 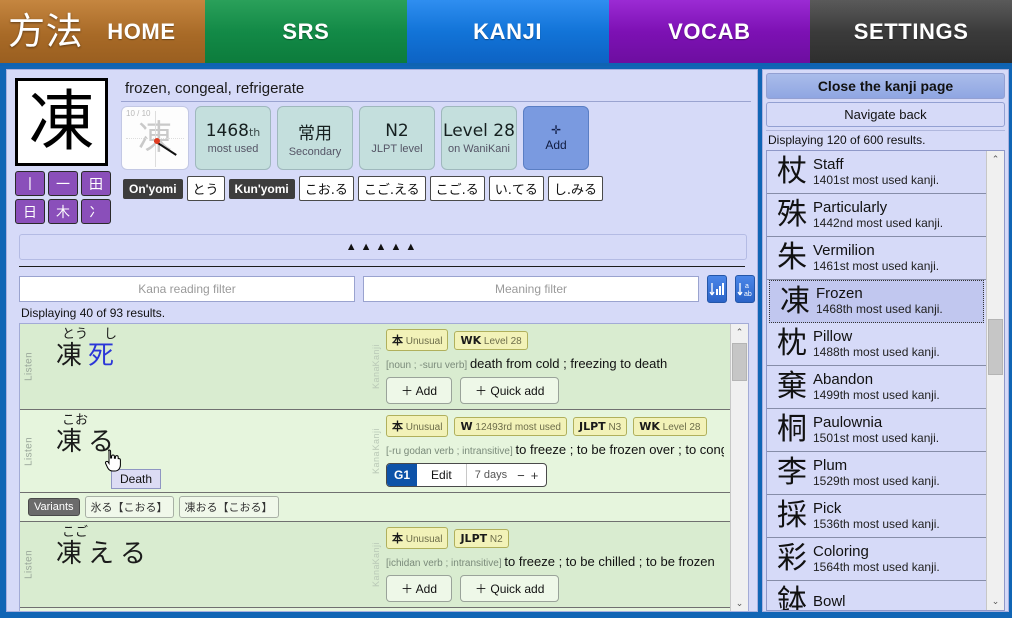 I want to click on add-kanji-button: ✛ Add, so click(x=556, y=138).